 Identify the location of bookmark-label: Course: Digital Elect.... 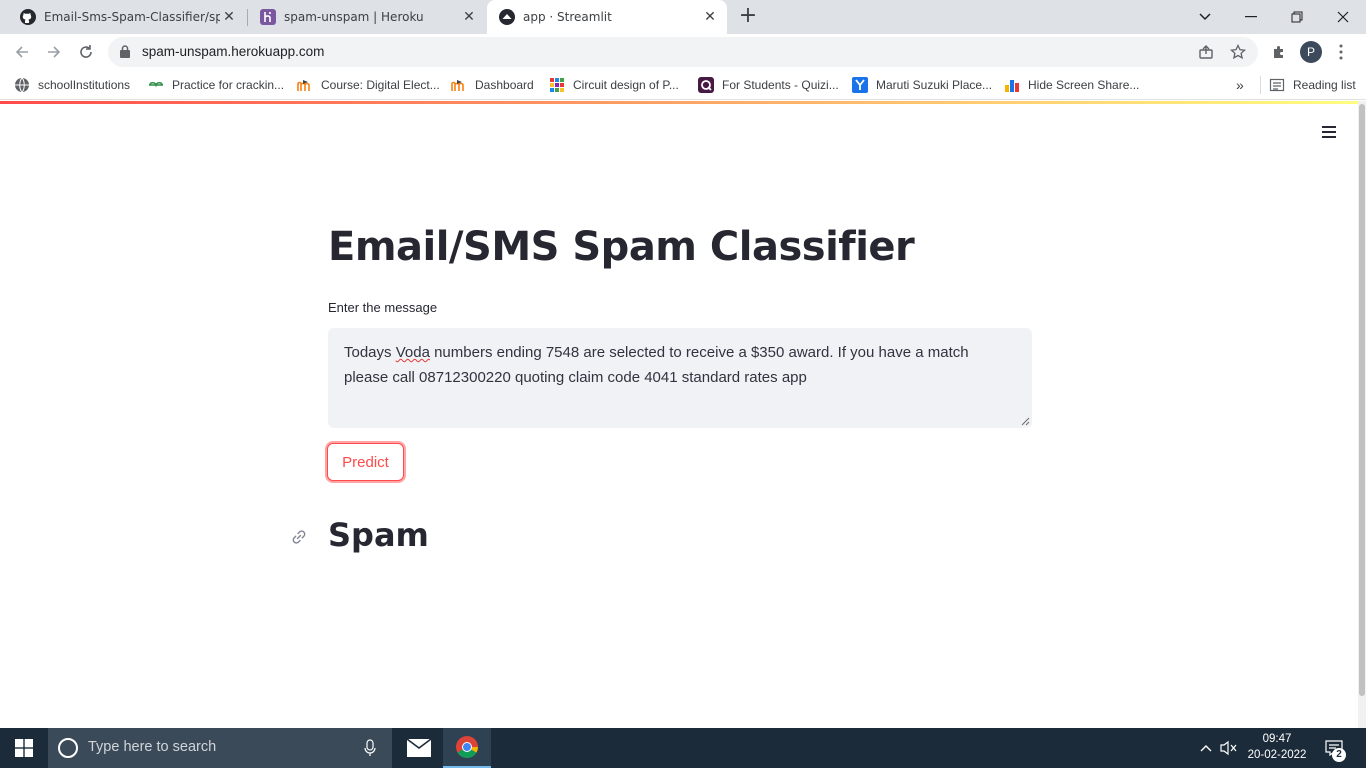
(380, 85).